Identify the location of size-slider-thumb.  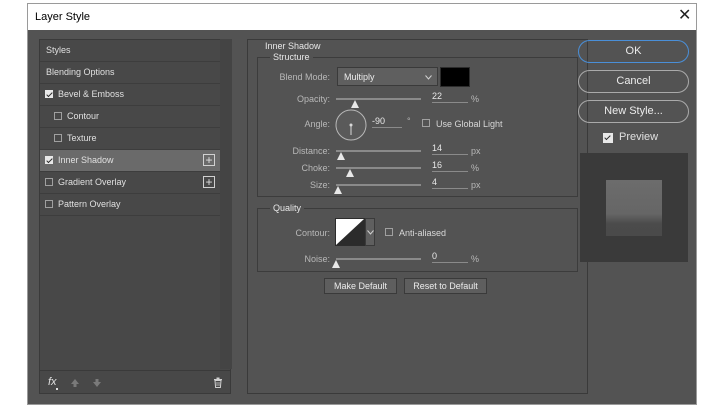
(337, 190).